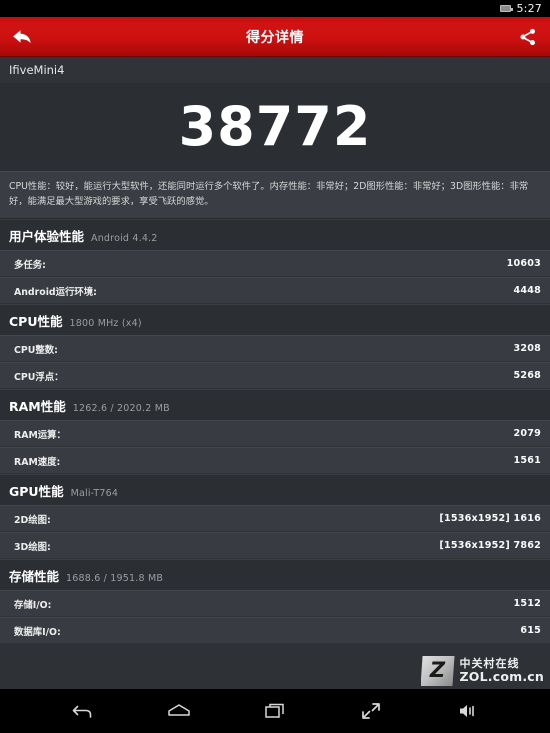 This screenshot has width=550, height=733. I want to click on row-value: 4448, so click(527, 290).